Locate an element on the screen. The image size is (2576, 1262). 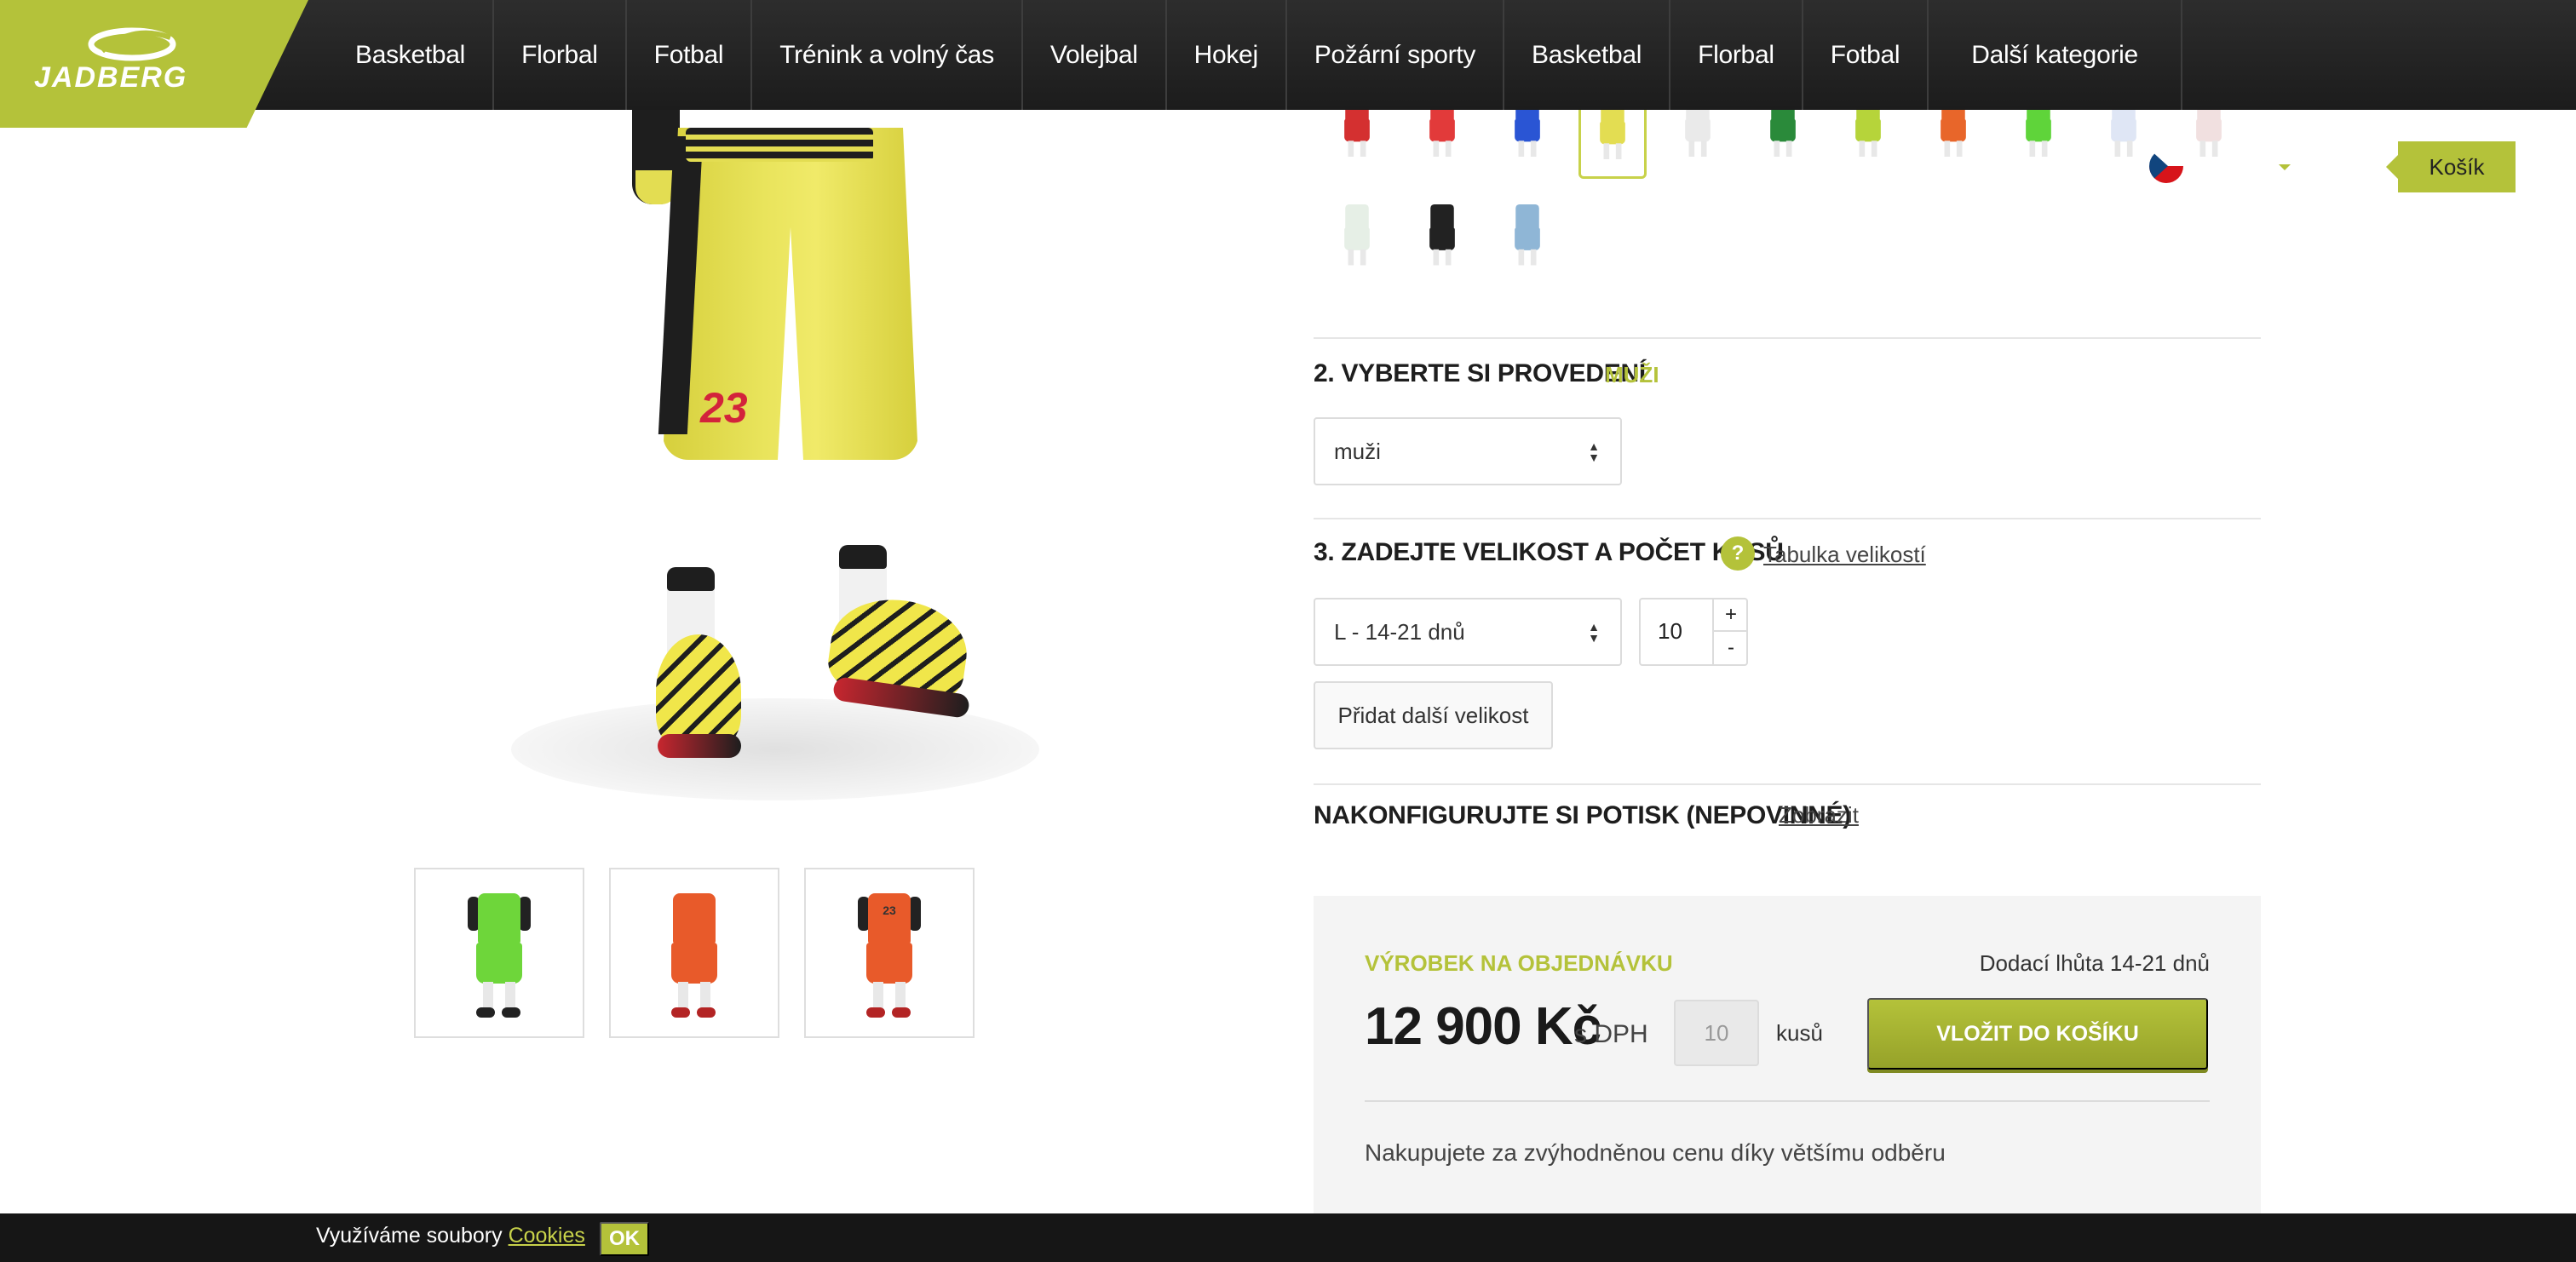
made-to-order-tag: VÝROBEK NA OBJEDNÁVKU is located at coordinates (1519, 963).